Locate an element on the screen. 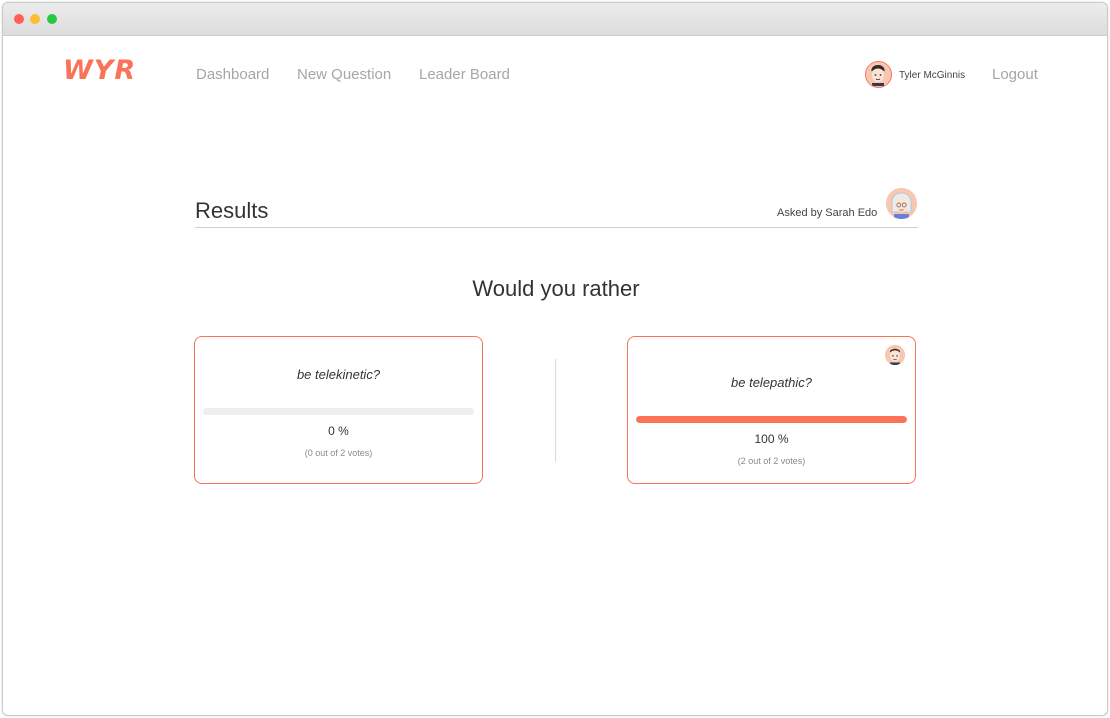 The width and height of the screenshot is (1110, 718). vote-count: (2 out of 2 votes) is located at coordinates (771, 461).